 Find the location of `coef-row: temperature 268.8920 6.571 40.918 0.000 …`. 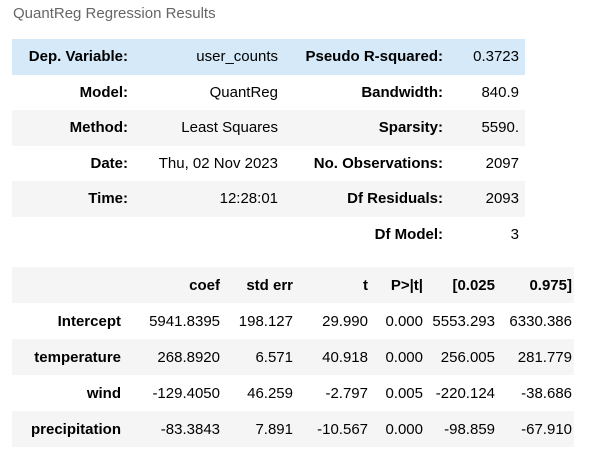

coef-row: temperature 268.8920 6.571 40.918 0.000 … is located at coordinates (293, 357).